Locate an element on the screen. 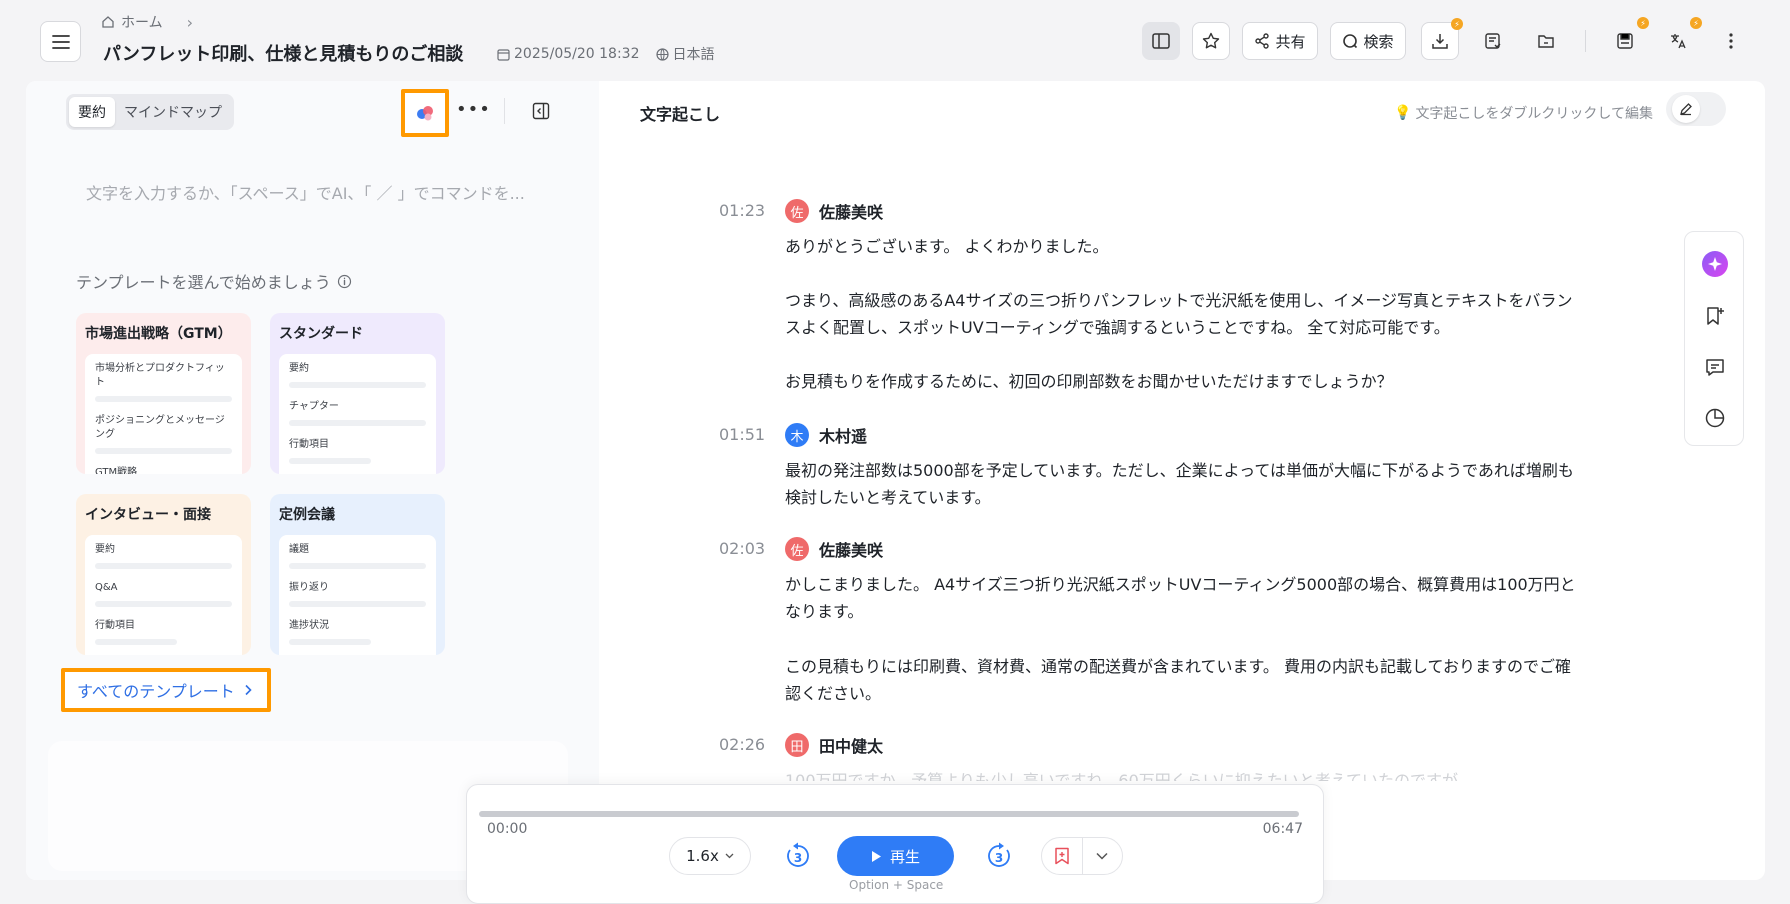  add-bookmark-button is located at coordinates (1715, 316).